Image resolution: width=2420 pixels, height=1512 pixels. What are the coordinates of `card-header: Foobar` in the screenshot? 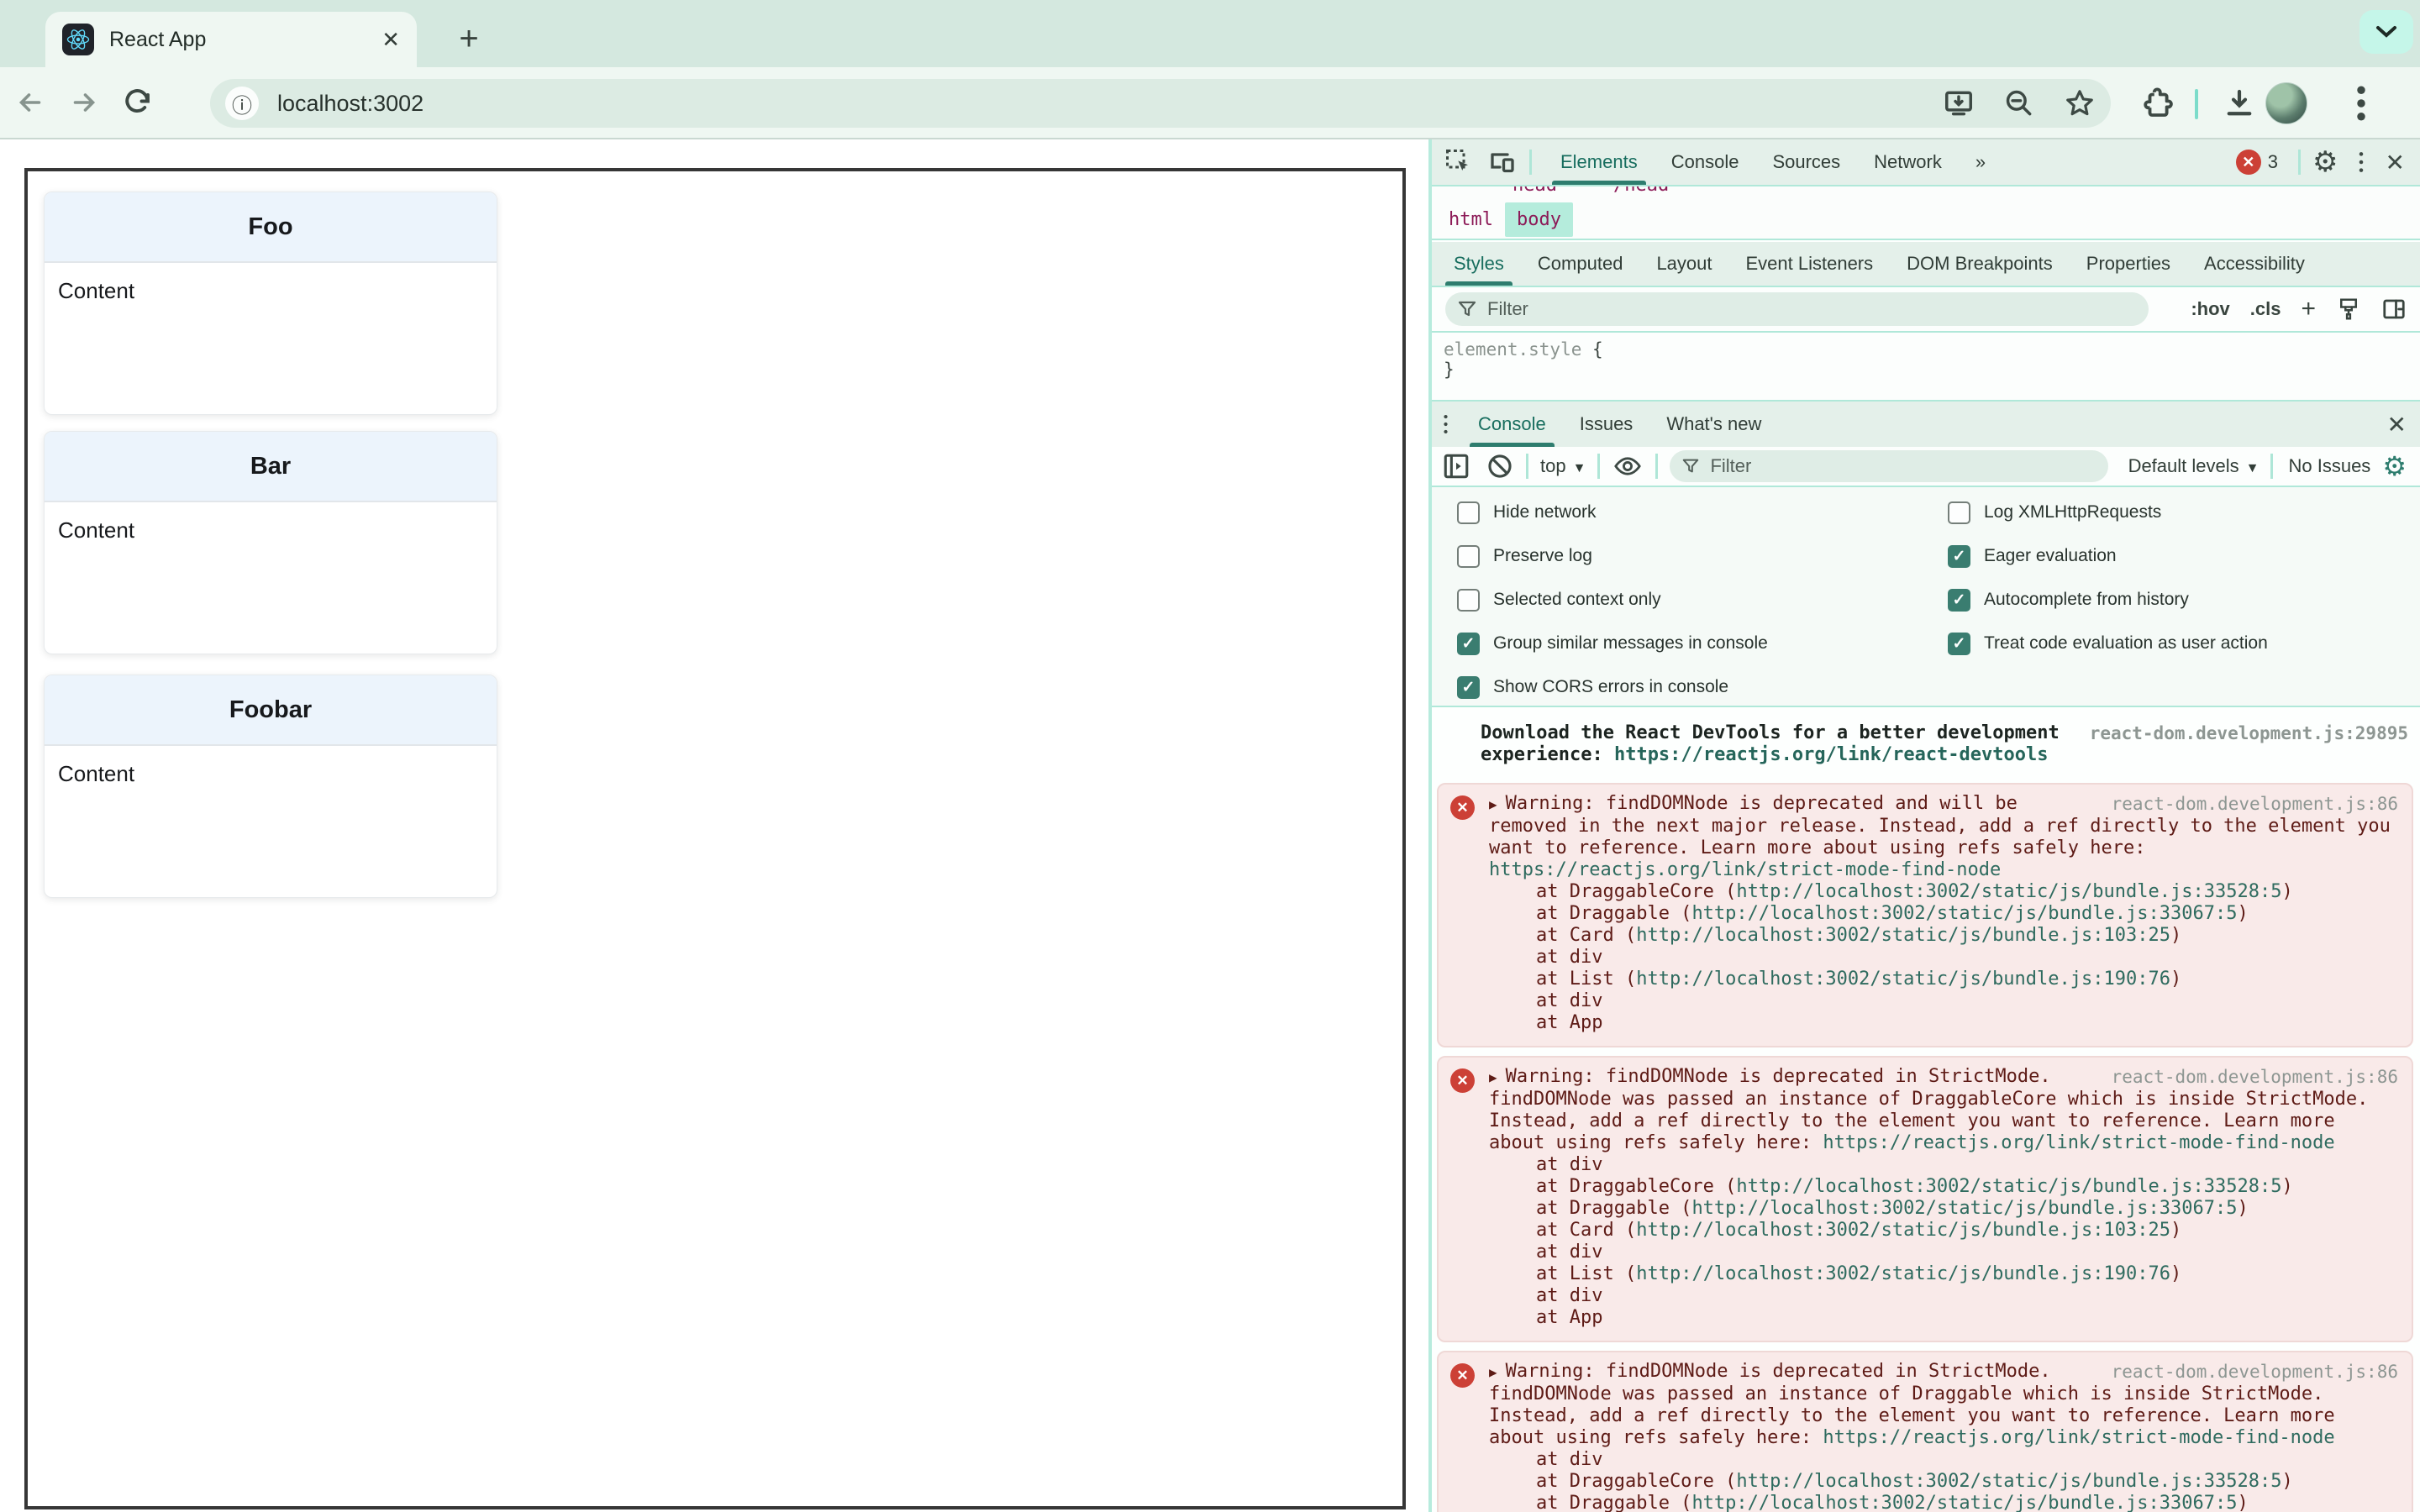 It's located at (271, 710).